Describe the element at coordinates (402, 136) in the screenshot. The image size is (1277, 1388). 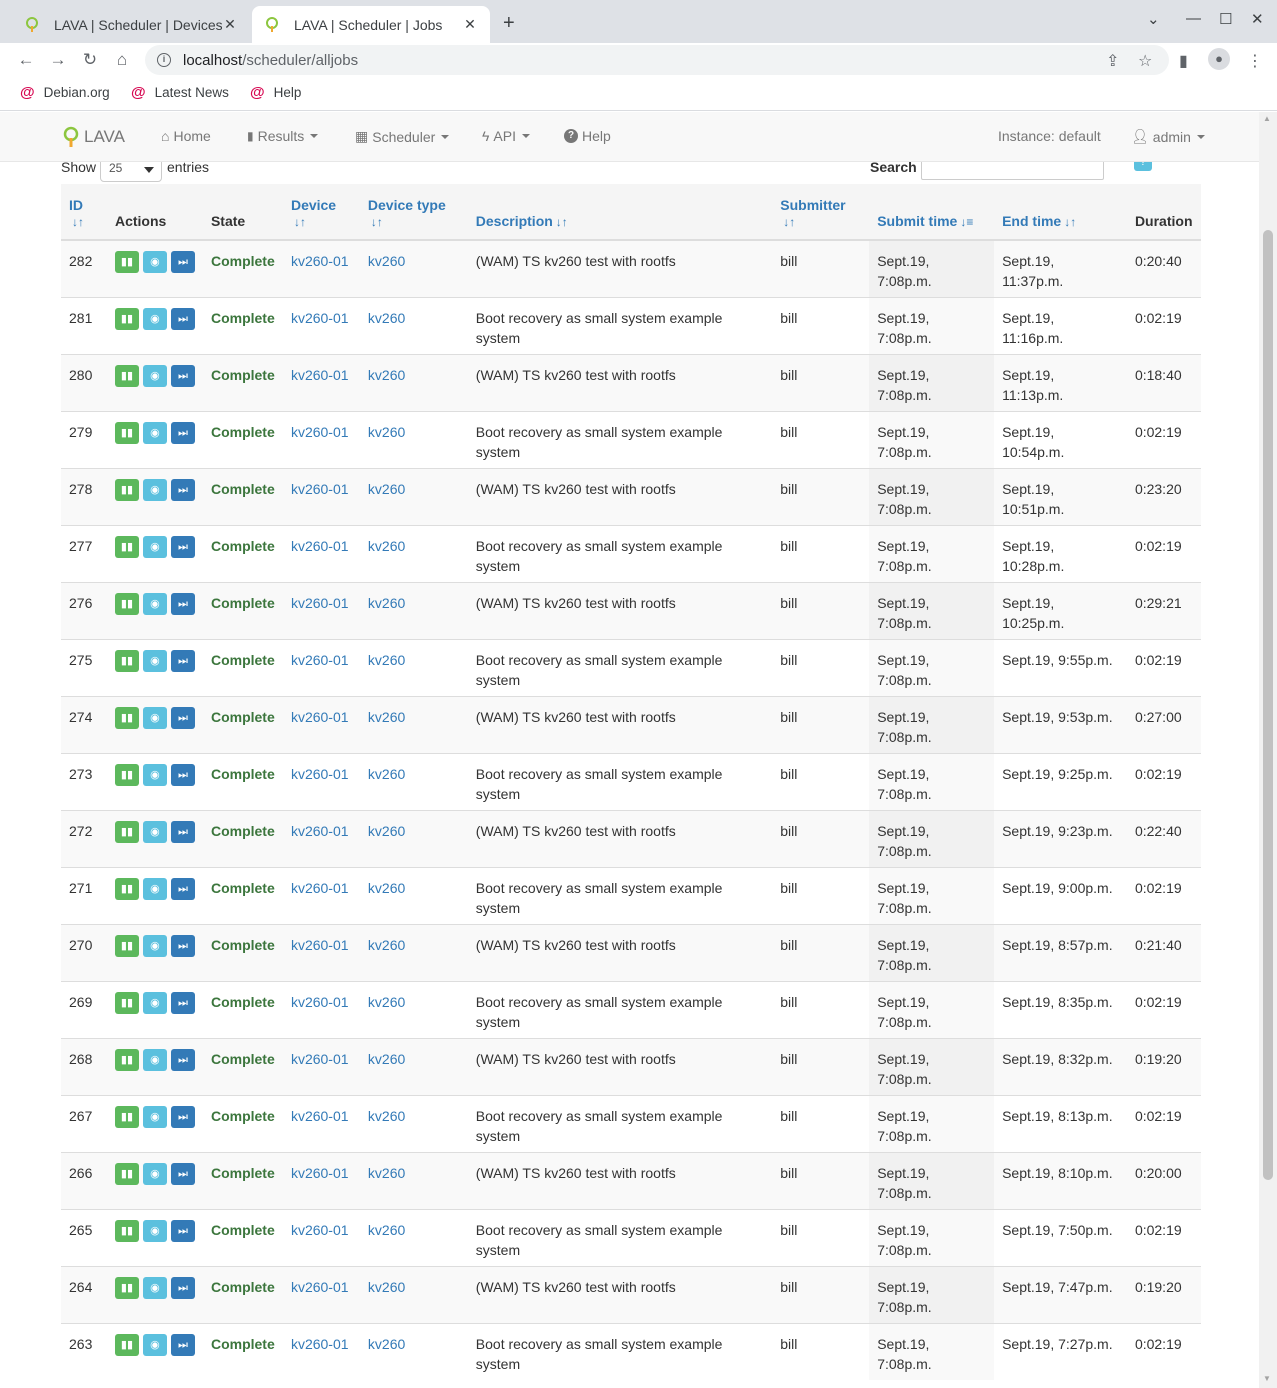
I see `nav-scheduler: ▦ Scheduler` at that location.